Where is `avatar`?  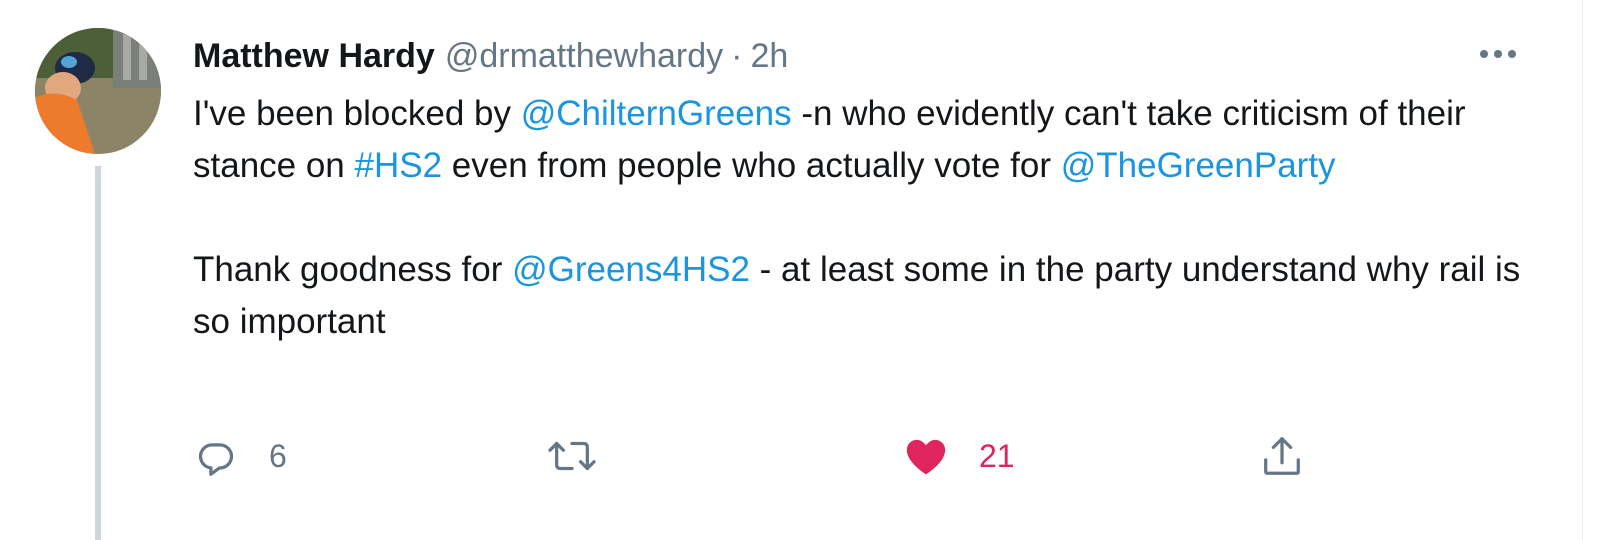
avatar is located at coordinates (98, 91).